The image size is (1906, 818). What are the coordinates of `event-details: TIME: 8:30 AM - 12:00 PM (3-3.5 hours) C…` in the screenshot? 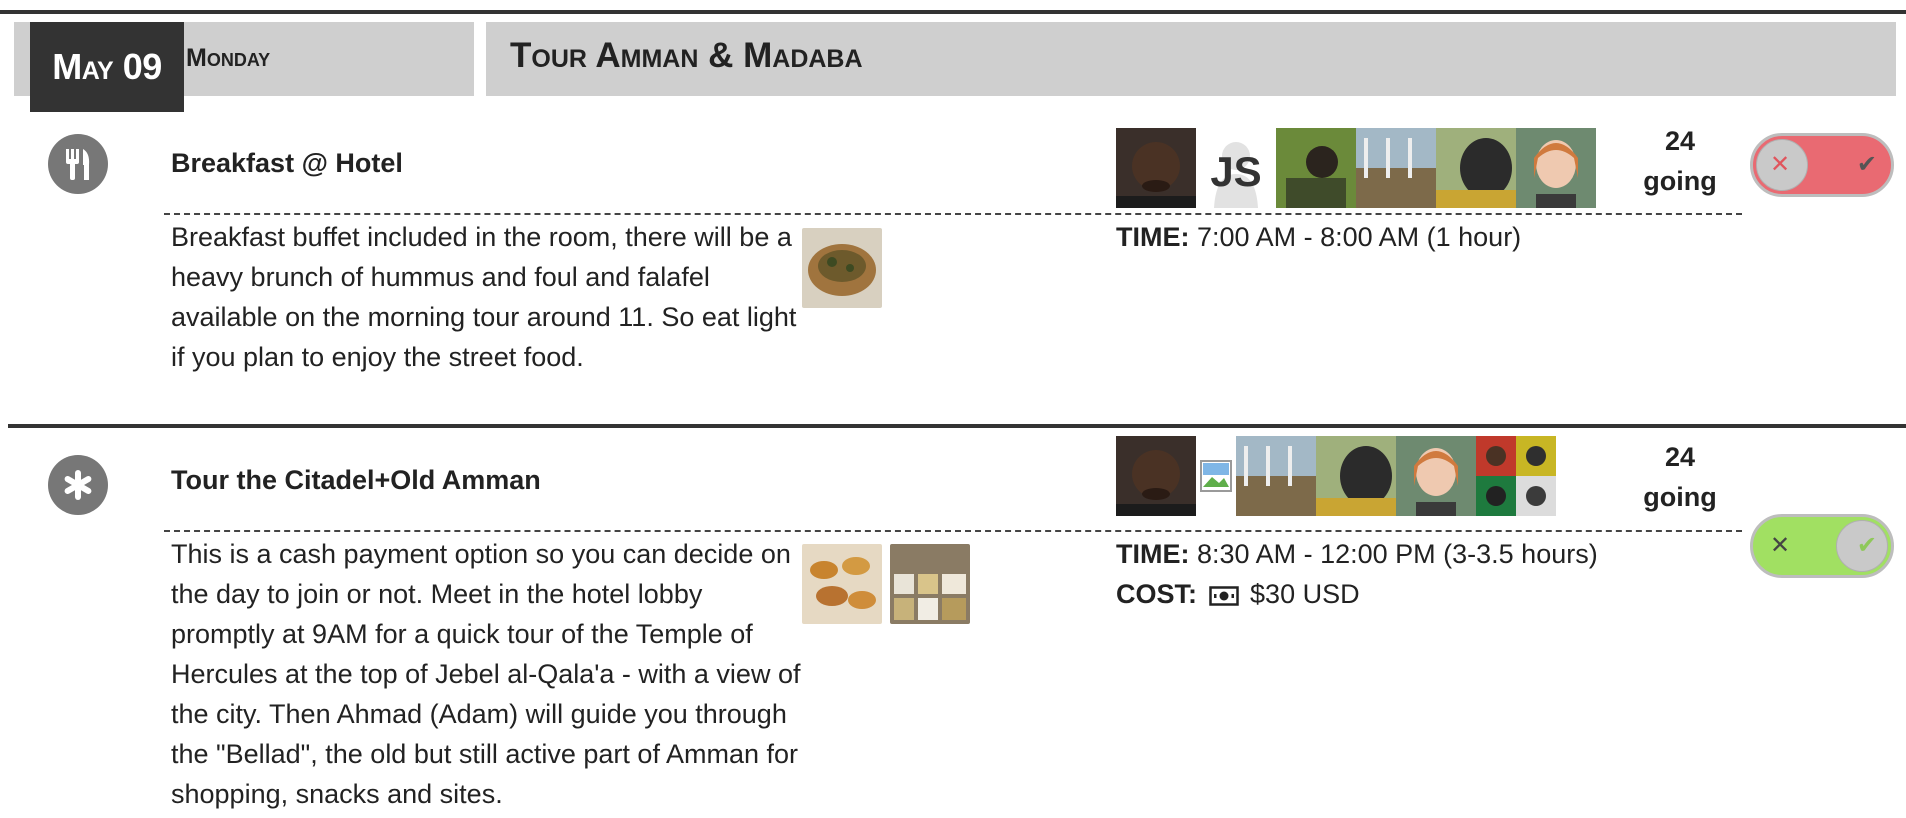 It's located at (1357, 575).